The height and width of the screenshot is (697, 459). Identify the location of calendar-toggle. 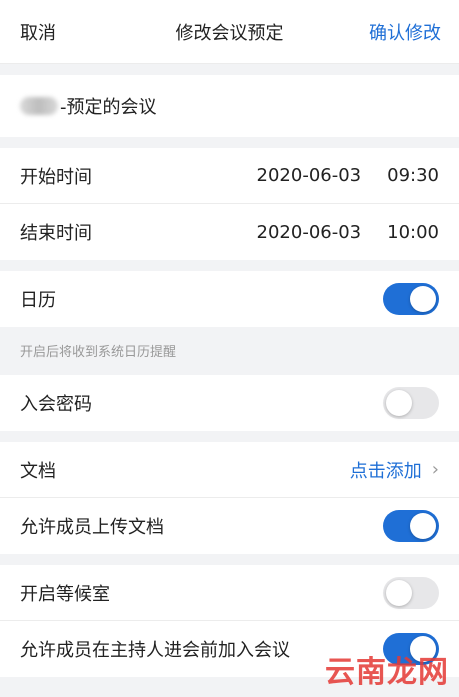
(411, 299).